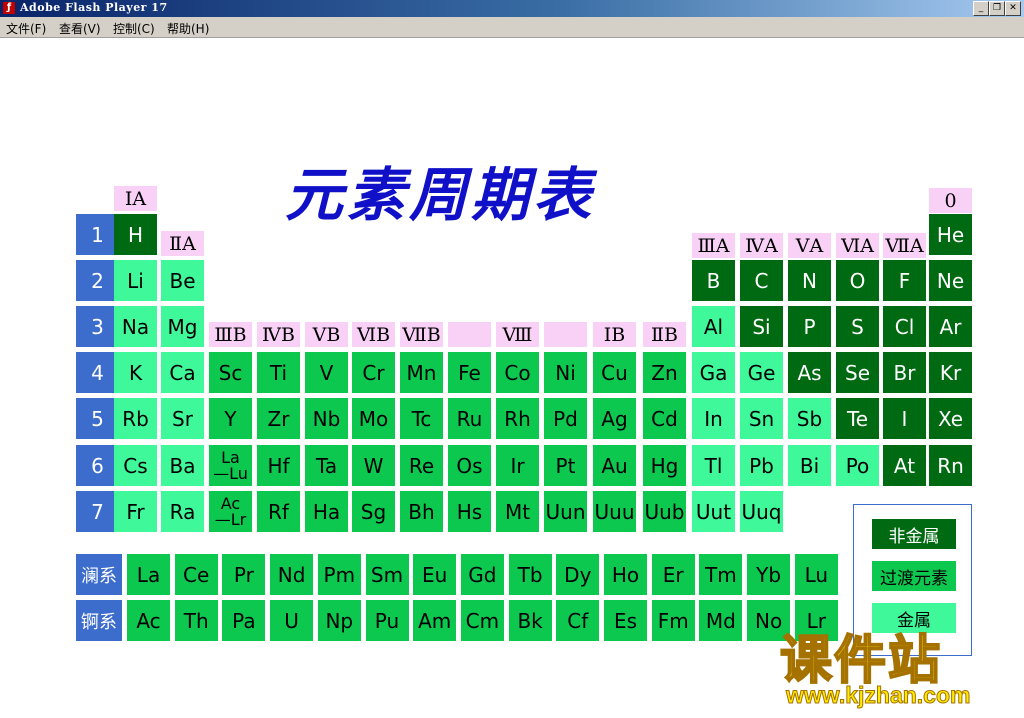 The height and width of the screenshot is (718, 1024). I want to click on lanthanides-element-ce: Ce, so click(196, 574).